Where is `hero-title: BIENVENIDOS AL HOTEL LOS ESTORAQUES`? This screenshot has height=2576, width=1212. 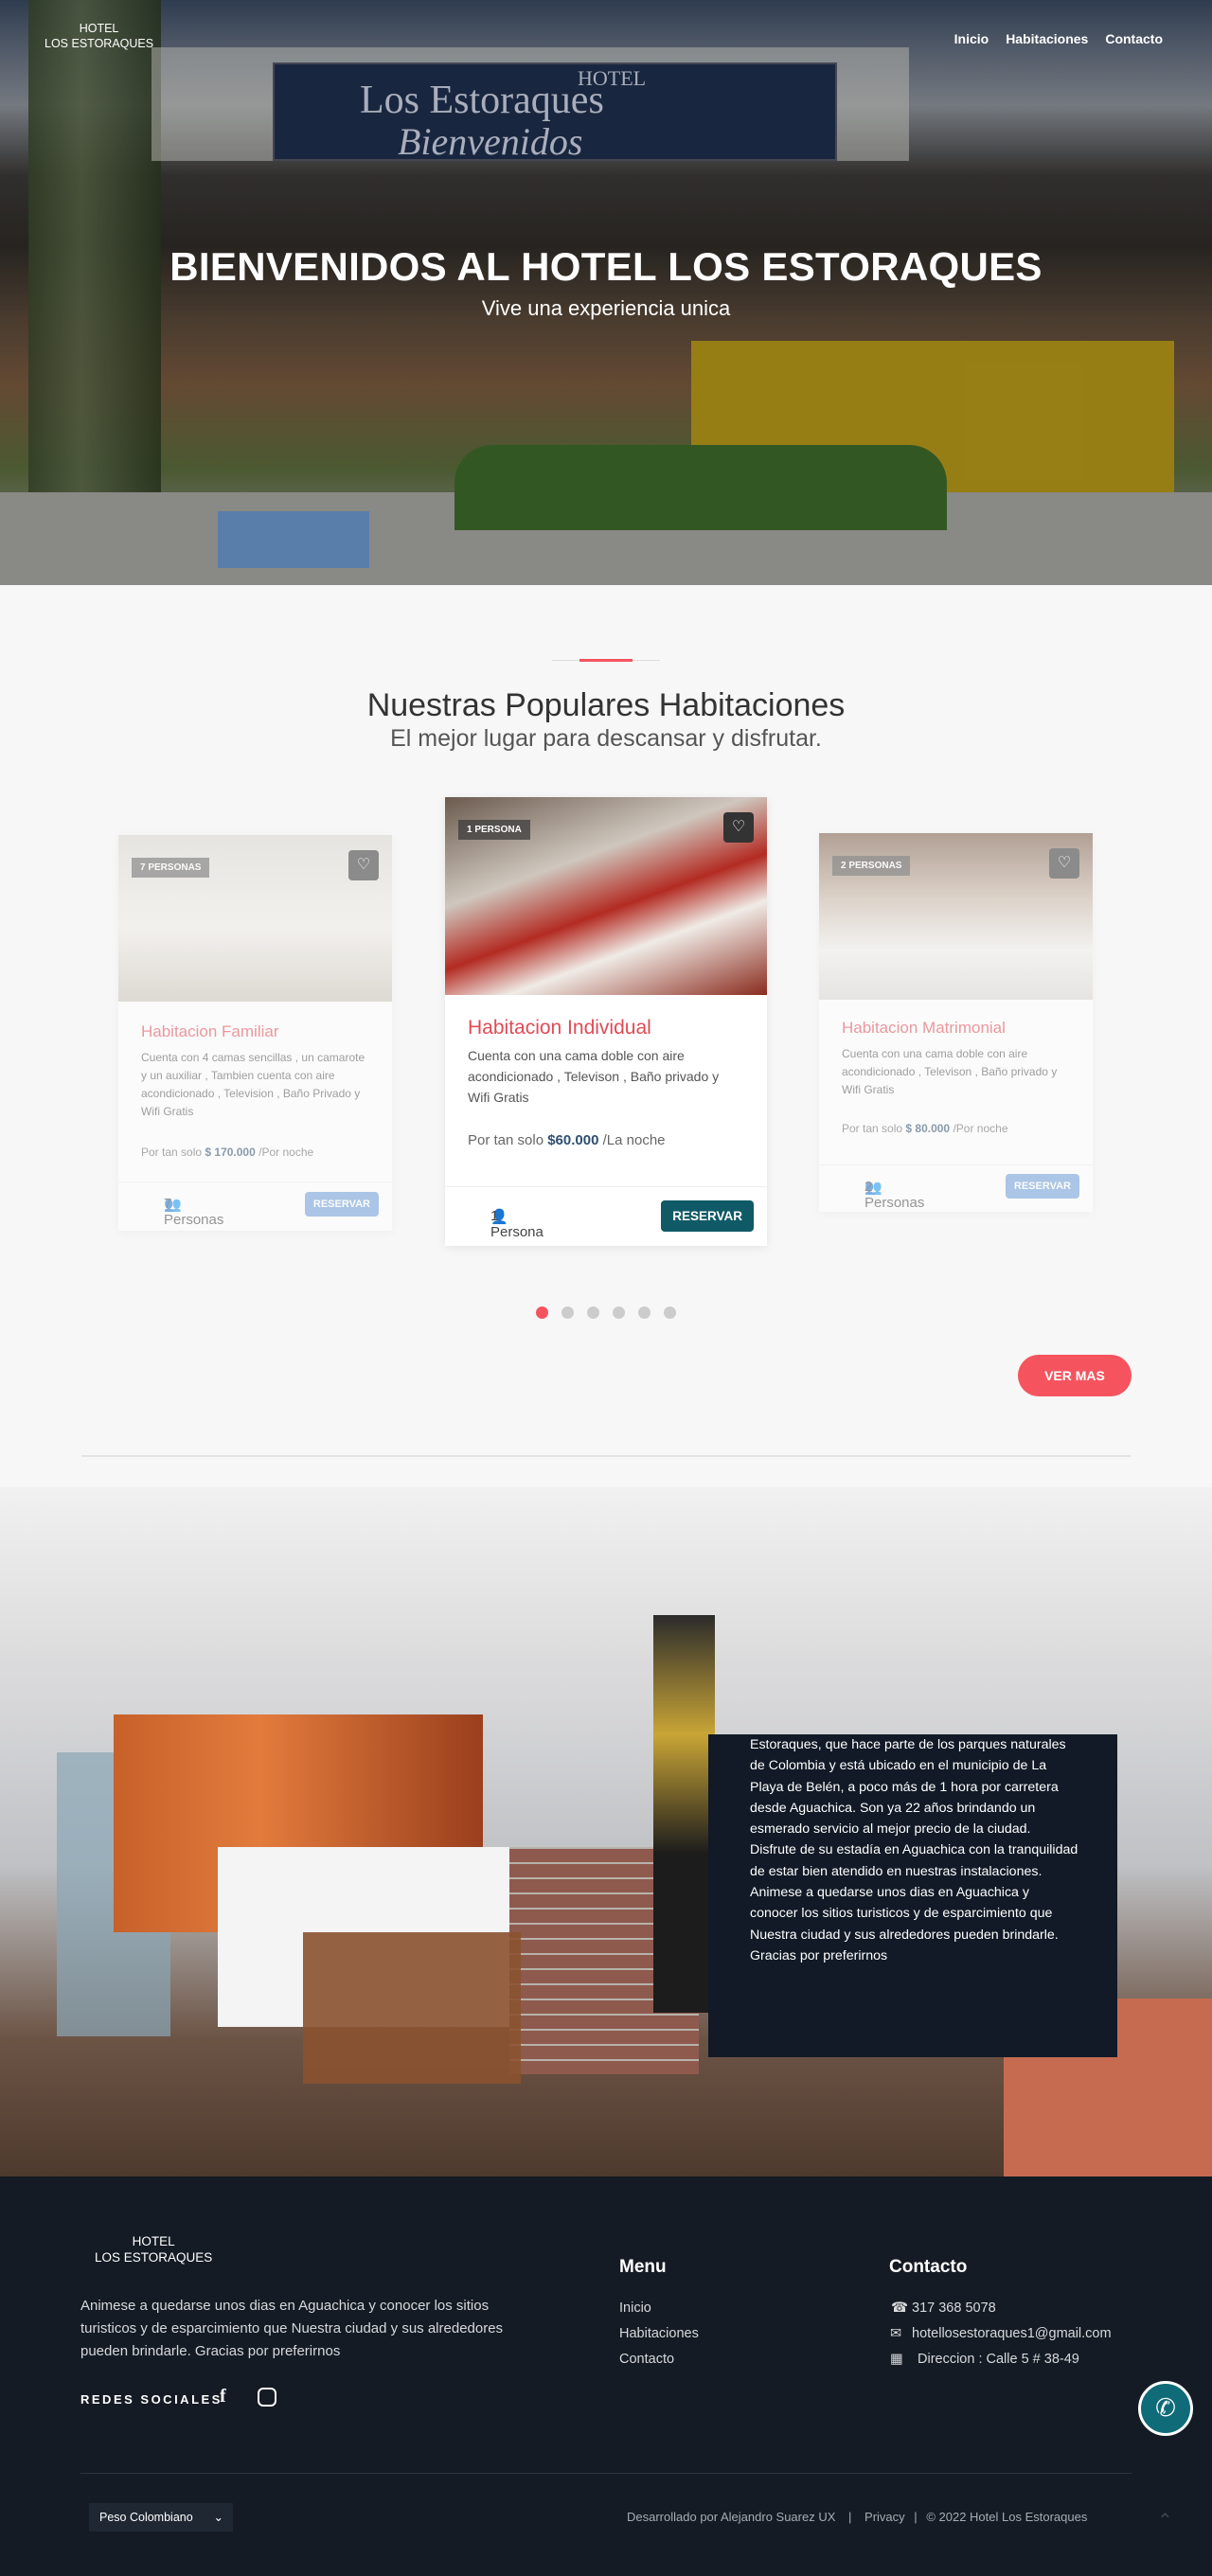
hero-title: BIENVENIDOS AL HOTEL LOS ESTORAQUES is located at coordinates (606, 266).